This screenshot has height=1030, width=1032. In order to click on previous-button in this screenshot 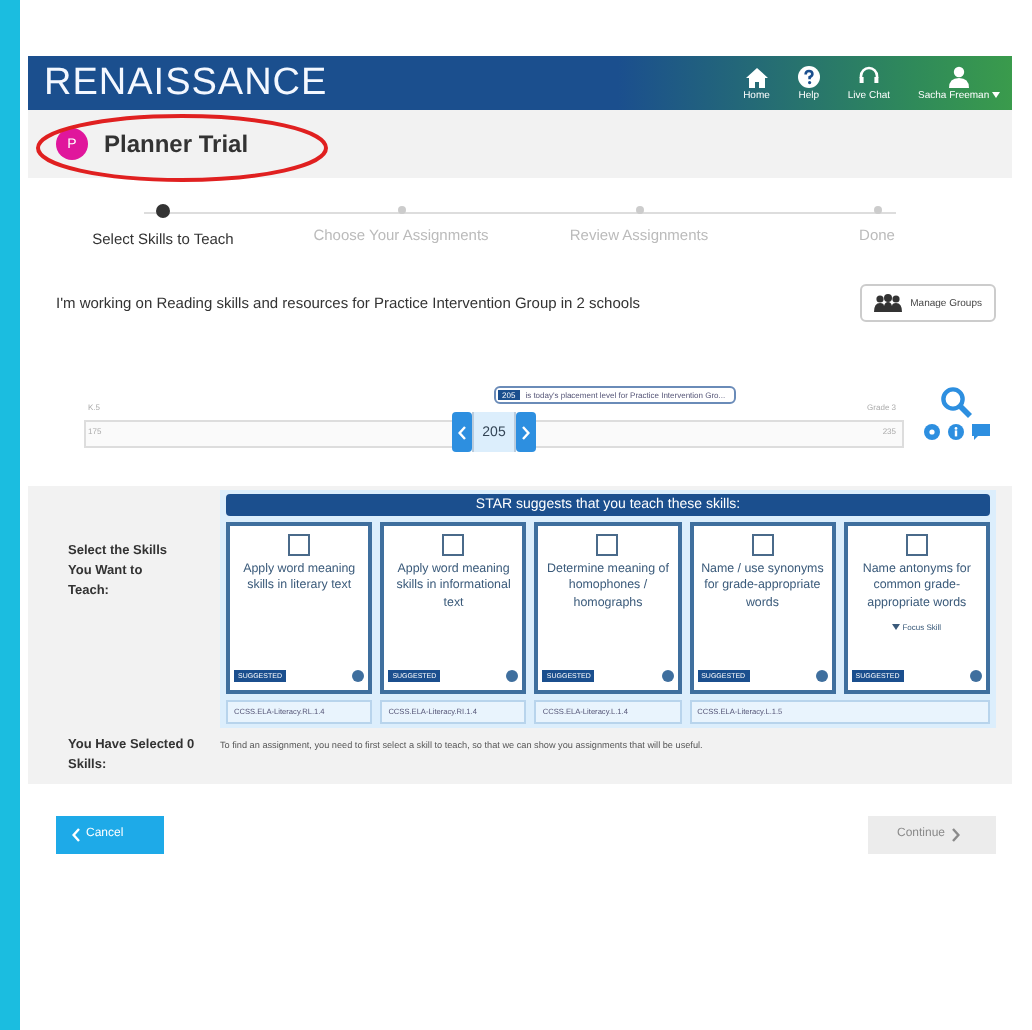, I will do `click(462, 432)`.